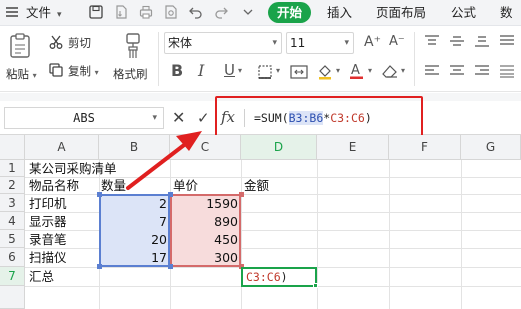 The image size is (521, 309). What do you see at coordinates (315, 285) in the screenshot?
I see `fill-handle` at bounding box center [315, 285].